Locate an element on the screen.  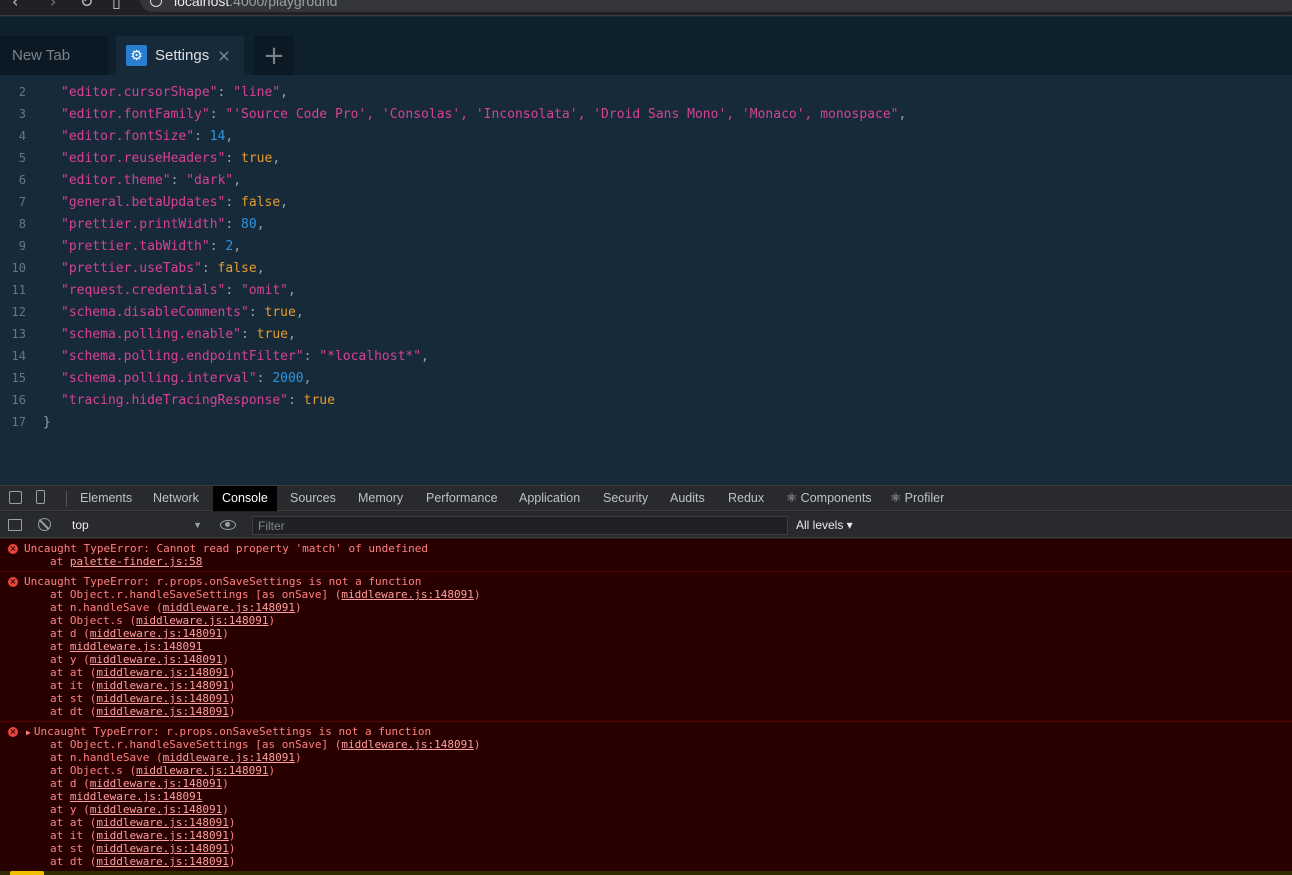
bookmark-icon: ▯ is located at coordinates (116, 5).